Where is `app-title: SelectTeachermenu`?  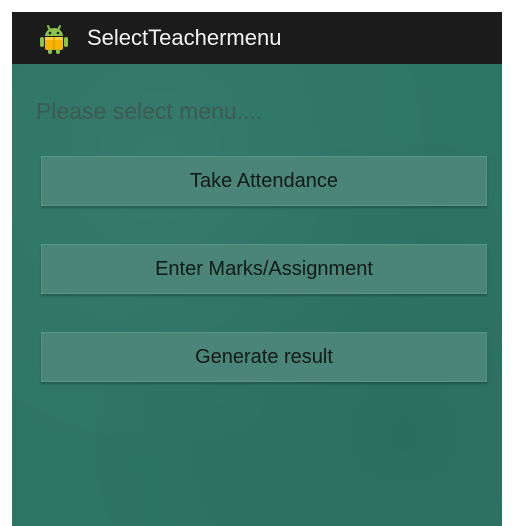 app-title: SelectTeachermenu is located at coordinates (184, 37).